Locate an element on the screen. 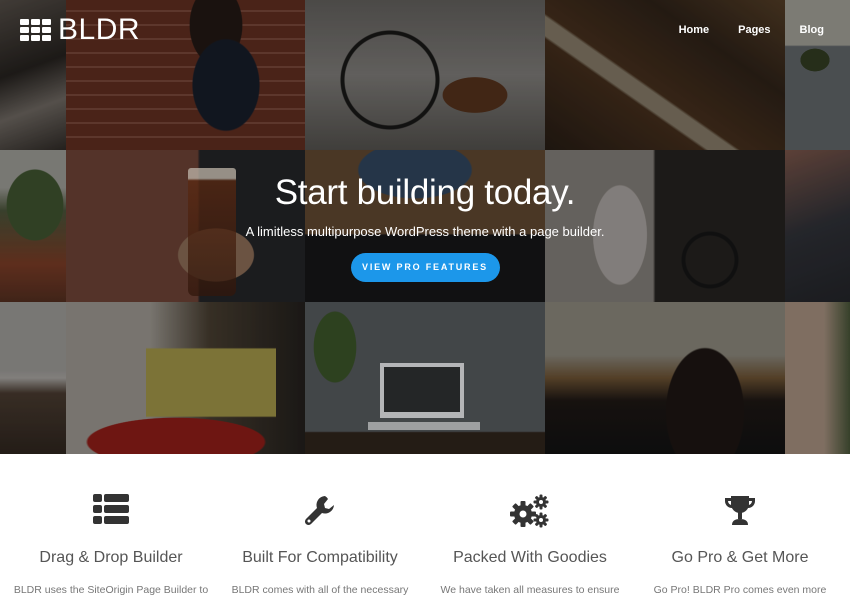 This screenshot has width=850, height=600. grid-logo-icon is located at coordinates (35, 30).